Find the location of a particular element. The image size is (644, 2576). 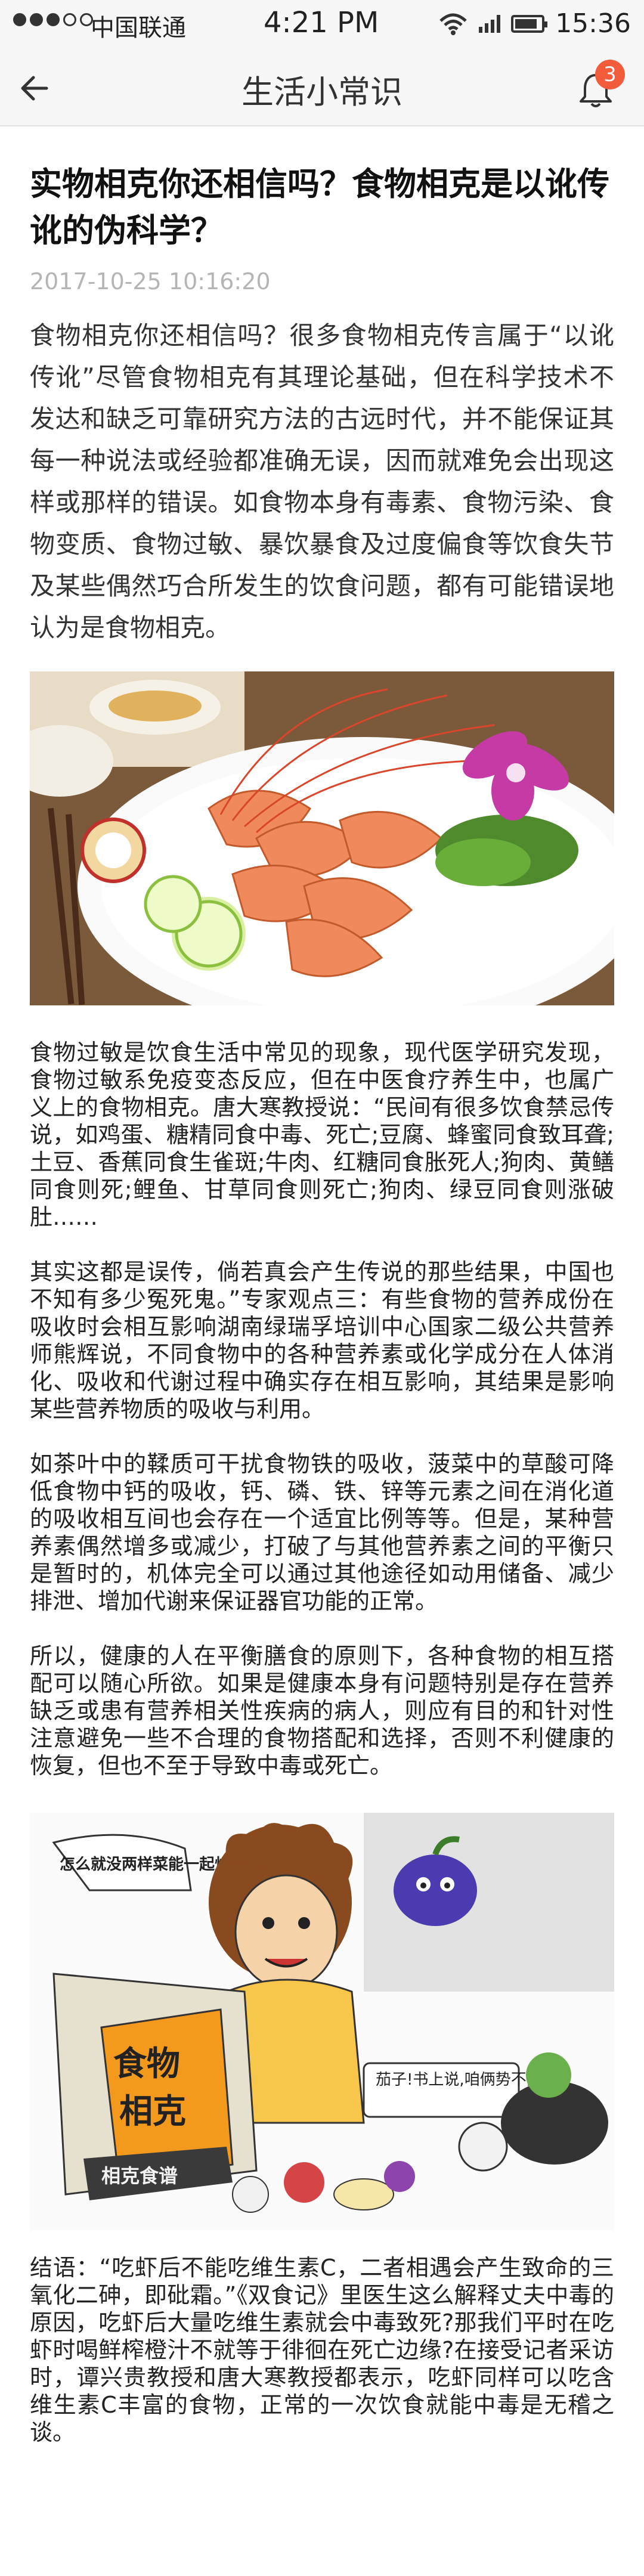

cartoon-book-title-line2: 相克 is located at coordinates (152, 2112).